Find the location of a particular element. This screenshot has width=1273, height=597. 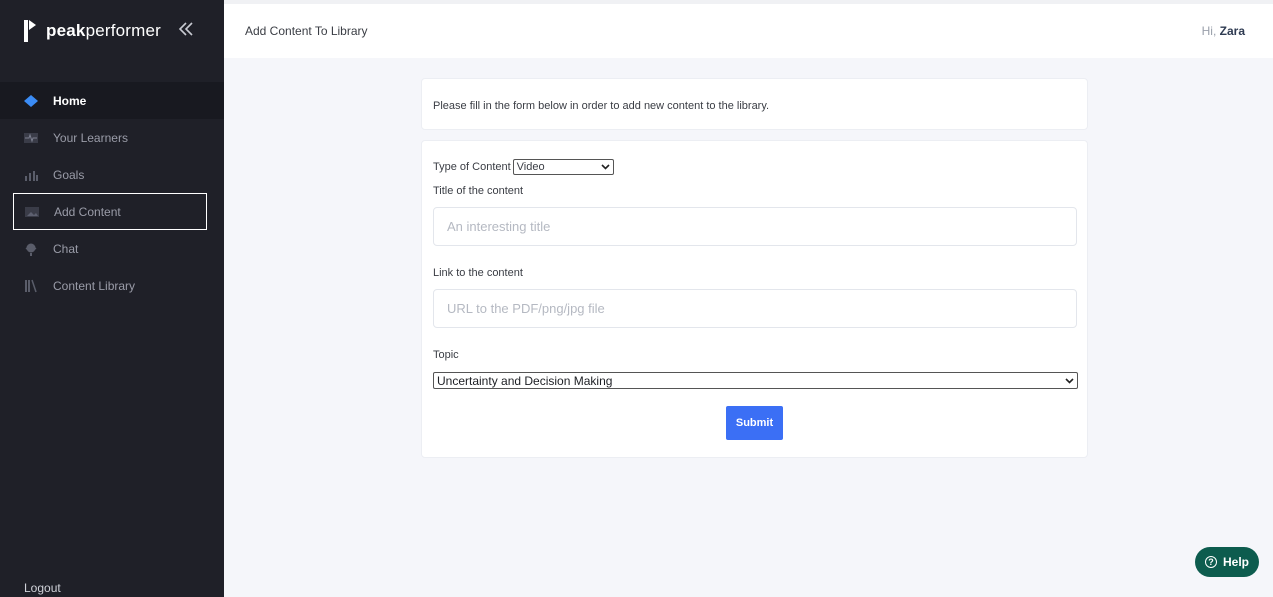

topic-select: Uncertainty and Decision Making is located at coordinates (755, 380).